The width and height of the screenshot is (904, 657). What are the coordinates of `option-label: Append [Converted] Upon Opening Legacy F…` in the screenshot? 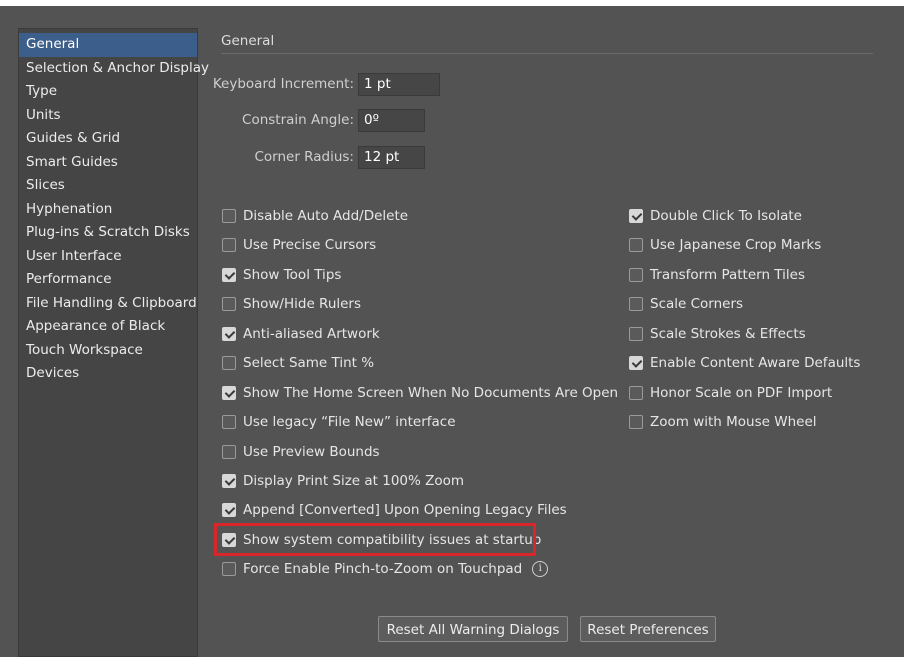 It's located at (405, 510).